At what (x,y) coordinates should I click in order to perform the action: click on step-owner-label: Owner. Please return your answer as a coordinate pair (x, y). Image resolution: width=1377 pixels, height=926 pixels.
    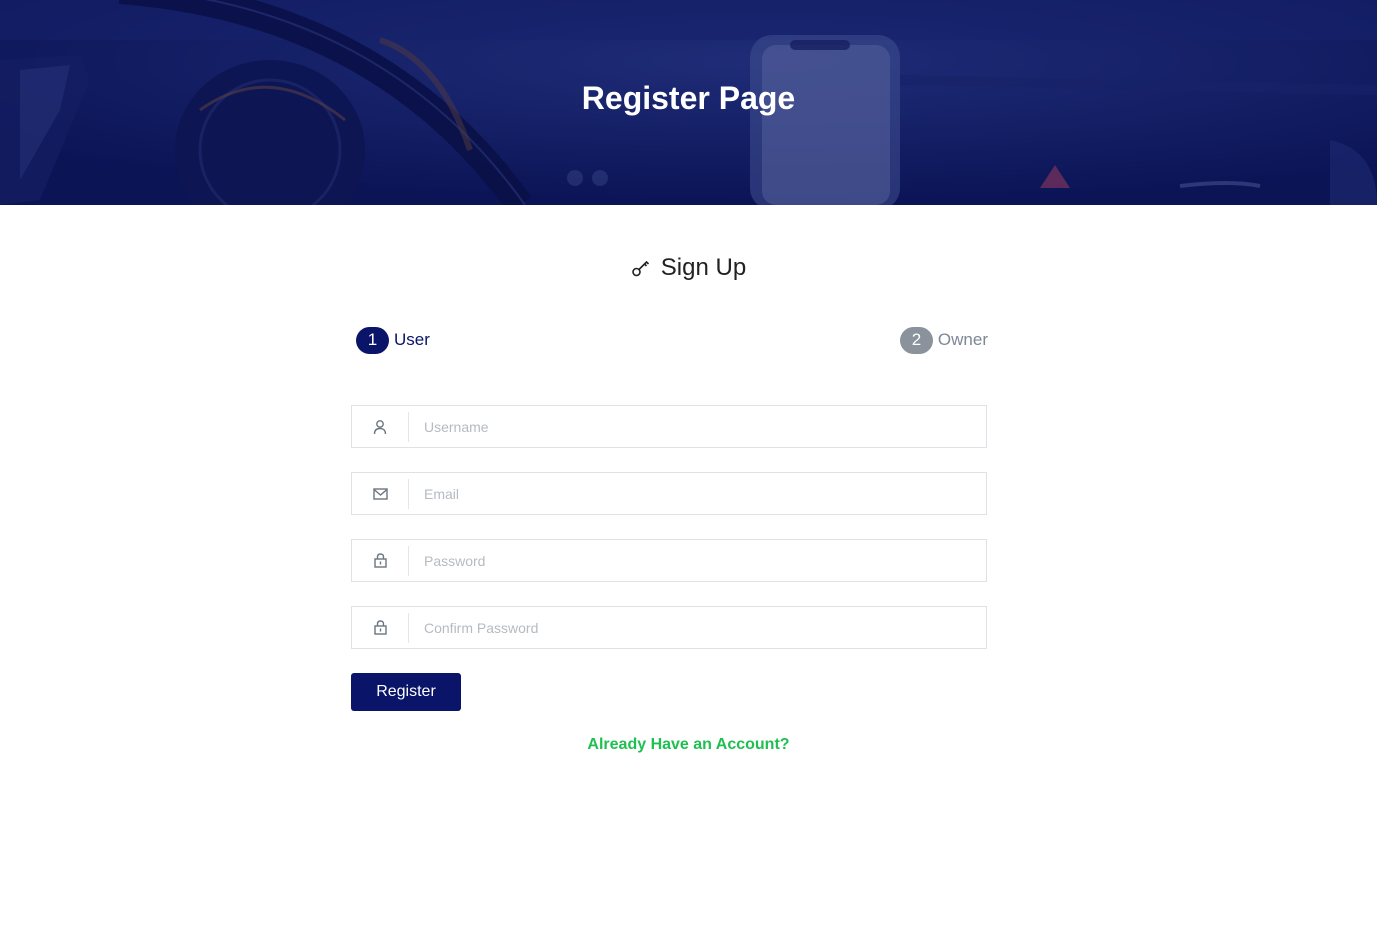
    Looking at the image, I should click on (962, 339).